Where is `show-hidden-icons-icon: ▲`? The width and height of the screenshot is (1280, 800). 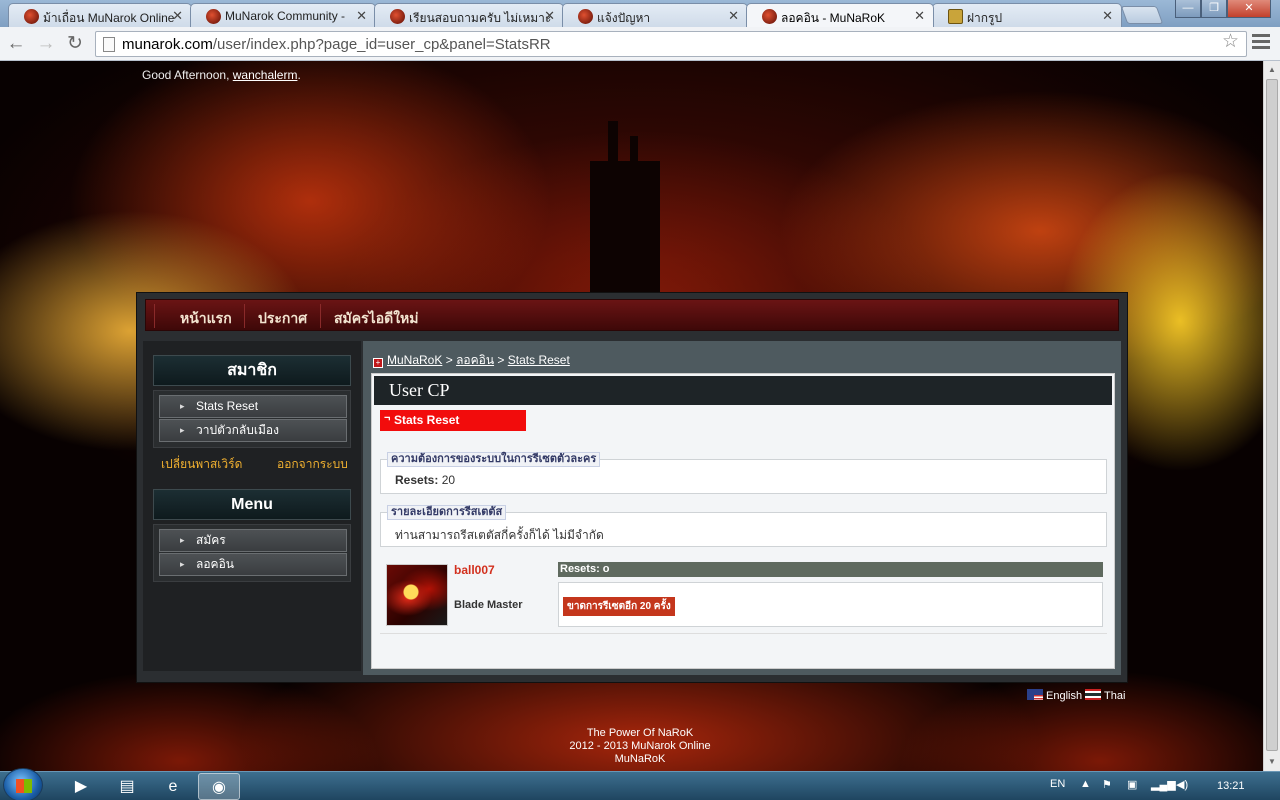 show-hidden-icons-icon: ▲ is located at coordinates (1085, 784).